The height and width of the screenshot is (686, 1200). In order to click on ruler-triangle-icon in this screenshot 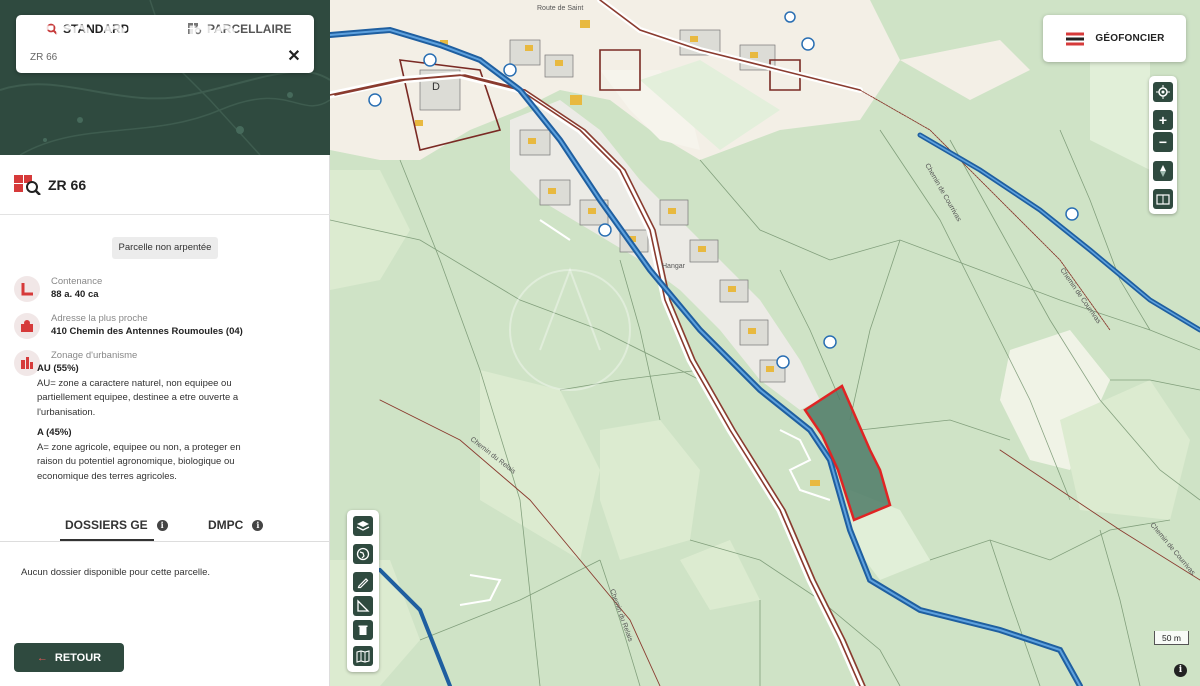, I will do `click(363, 605)`.